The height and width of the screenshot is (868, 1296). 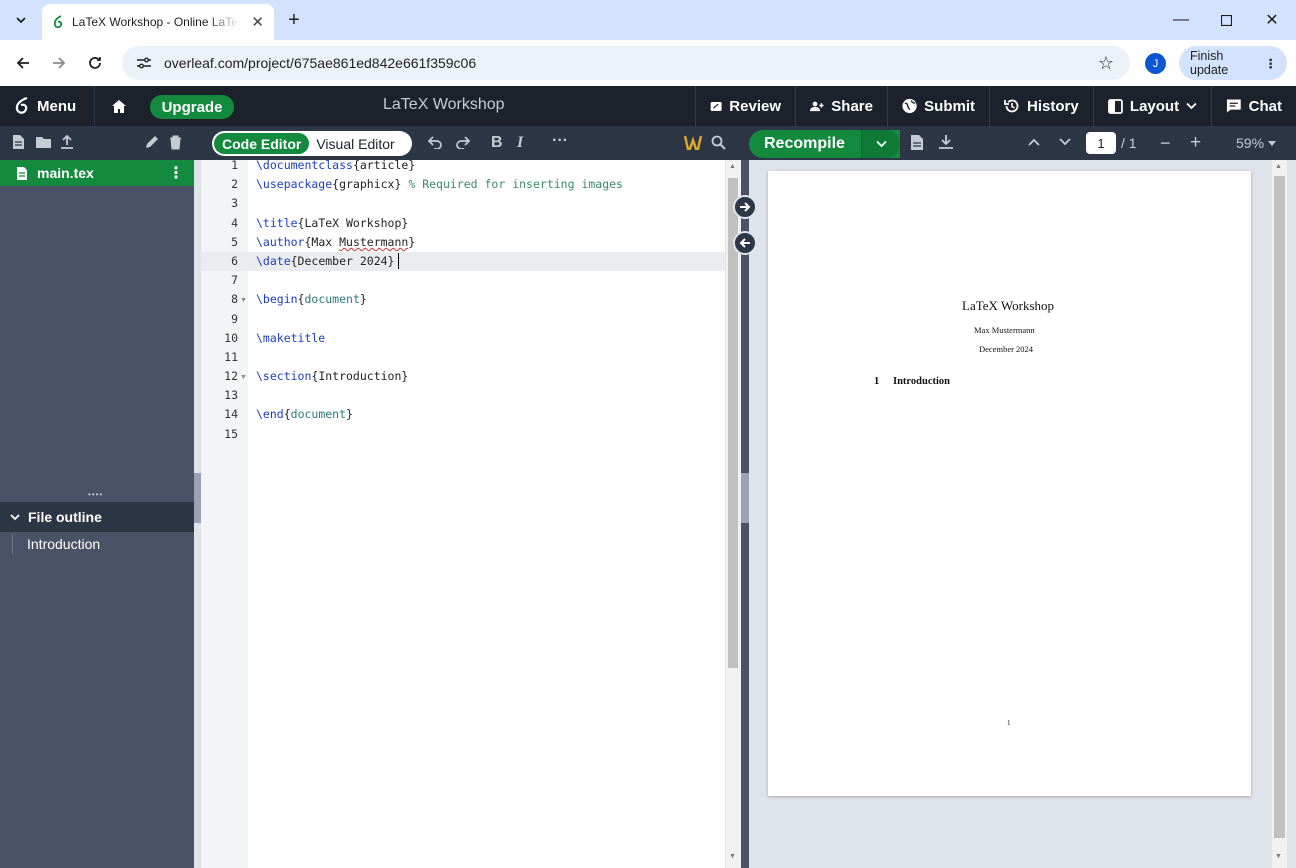 I want to click on reload-icon, so click(x=95, y=63).